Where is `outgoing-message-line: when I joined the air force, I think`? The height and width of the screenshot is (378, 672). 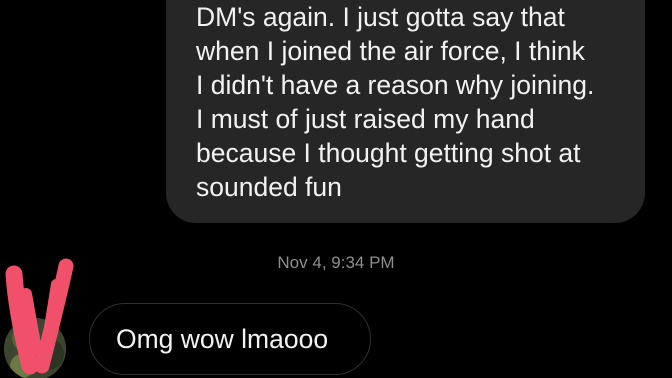 outgoing-message-line: when I joined the air force, I think is located at coordinates (390, 51).